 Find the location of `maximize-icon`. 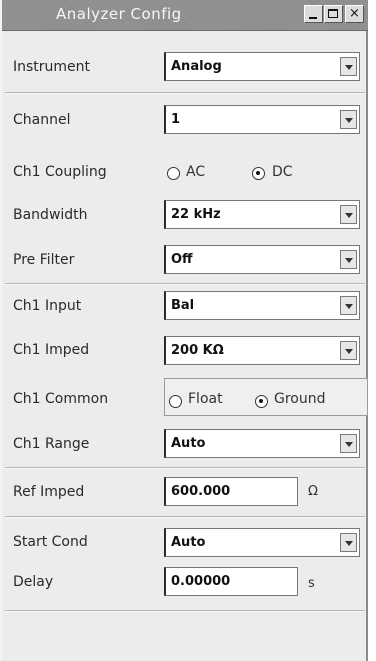

maximize-icon is located at coordinates (333, 13).